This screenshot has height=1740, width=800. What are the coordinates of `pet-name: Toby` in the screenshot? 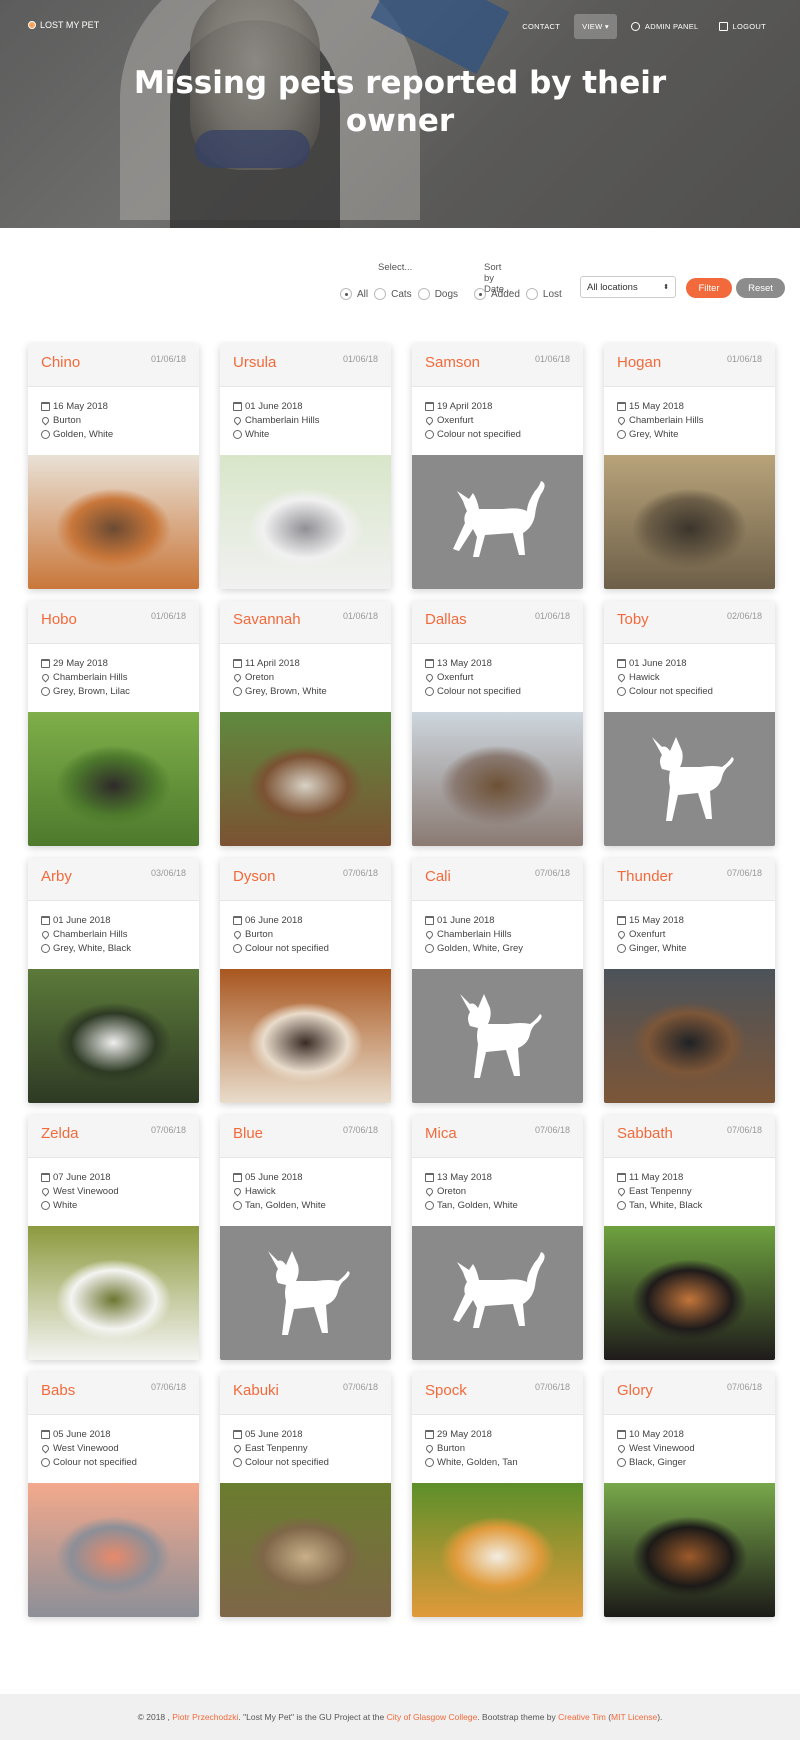 It's located at (633, 619).